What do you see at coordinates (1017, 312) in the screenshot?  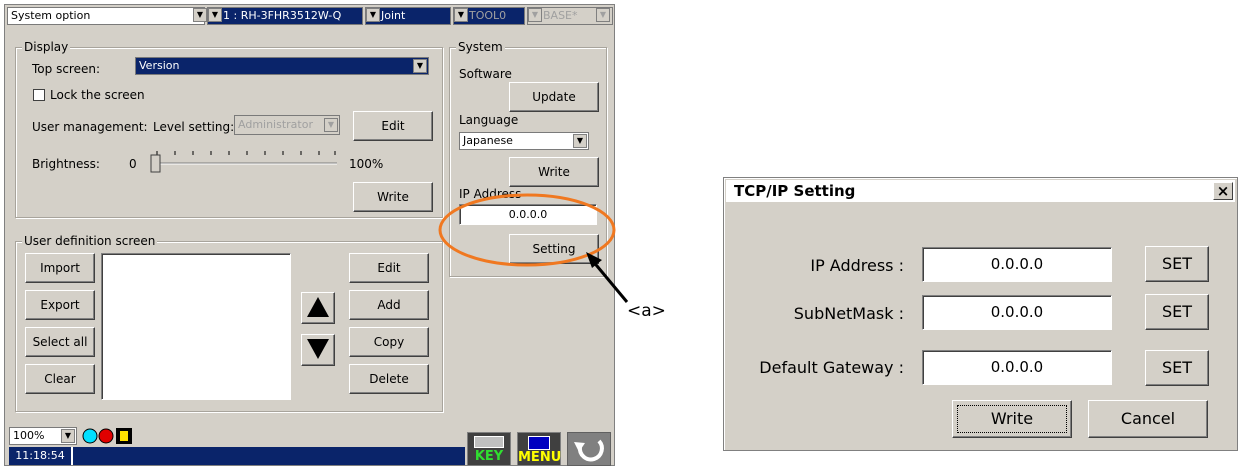 I see `subnet-mask-input: 0.0.0.0` at bounding box center [1017, 312].